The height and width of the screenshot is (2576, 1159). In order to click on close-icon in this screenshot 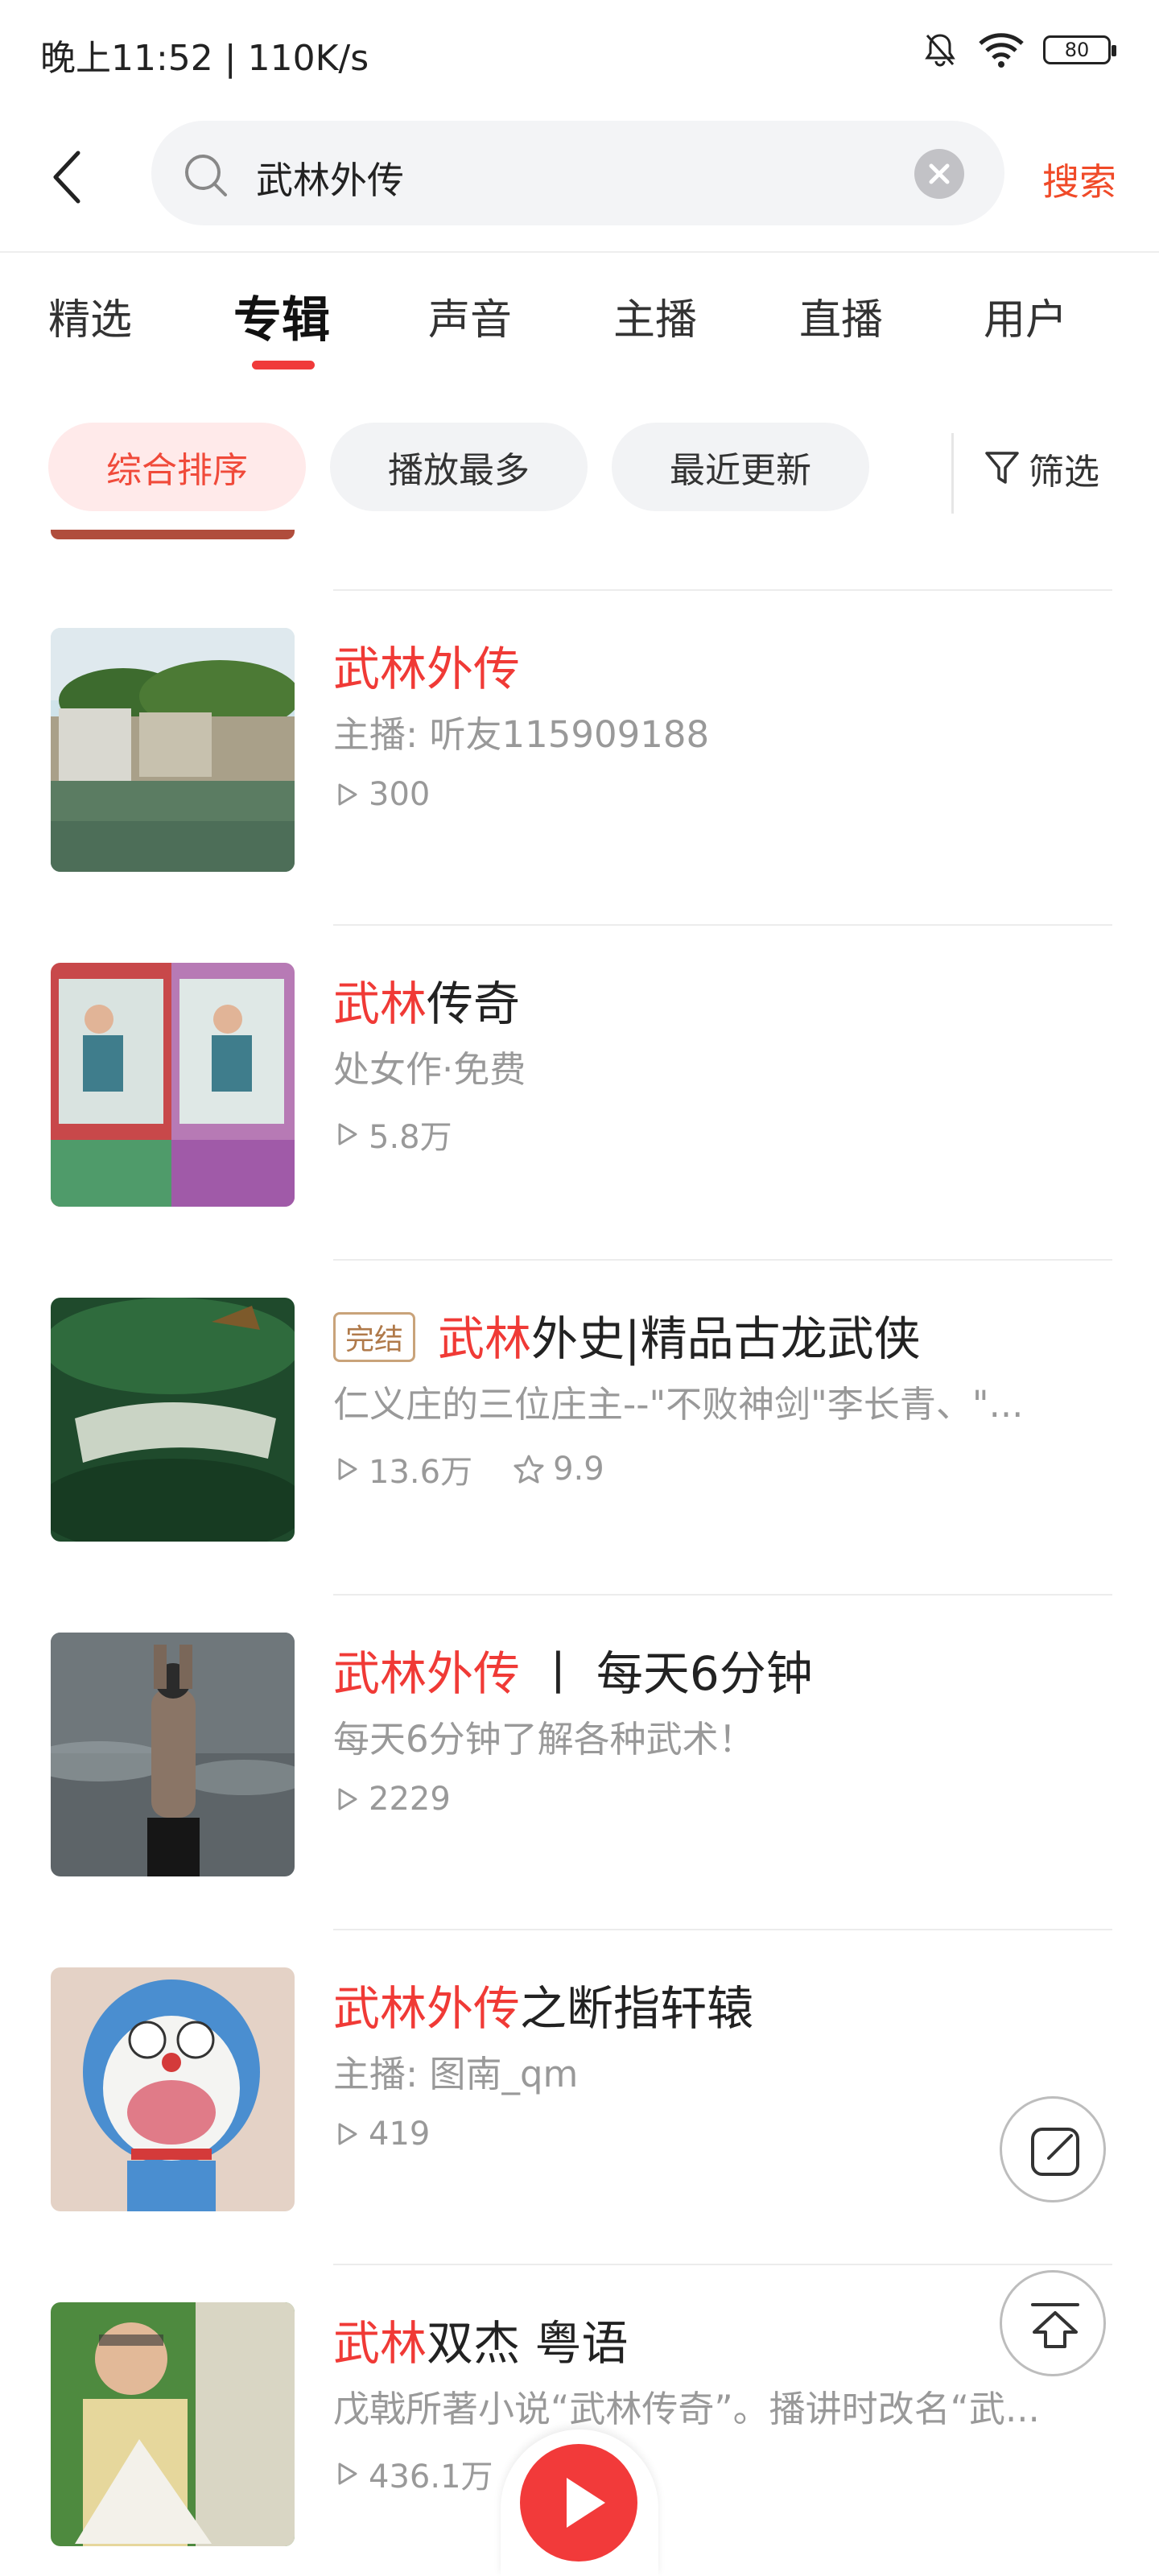, I will do `click(939, 173)`.